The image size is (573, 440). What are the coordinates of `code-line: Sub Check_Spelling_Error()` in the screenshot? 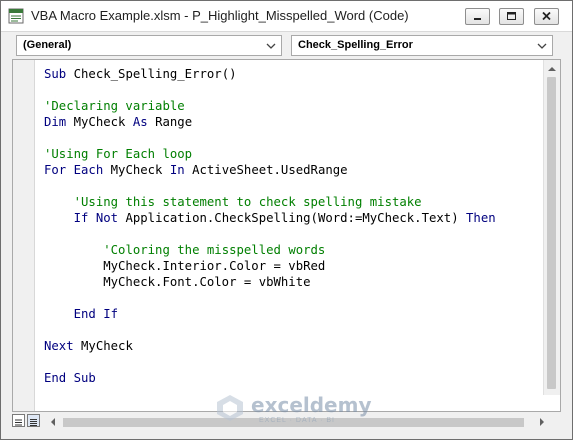 It's located at (270, 74).